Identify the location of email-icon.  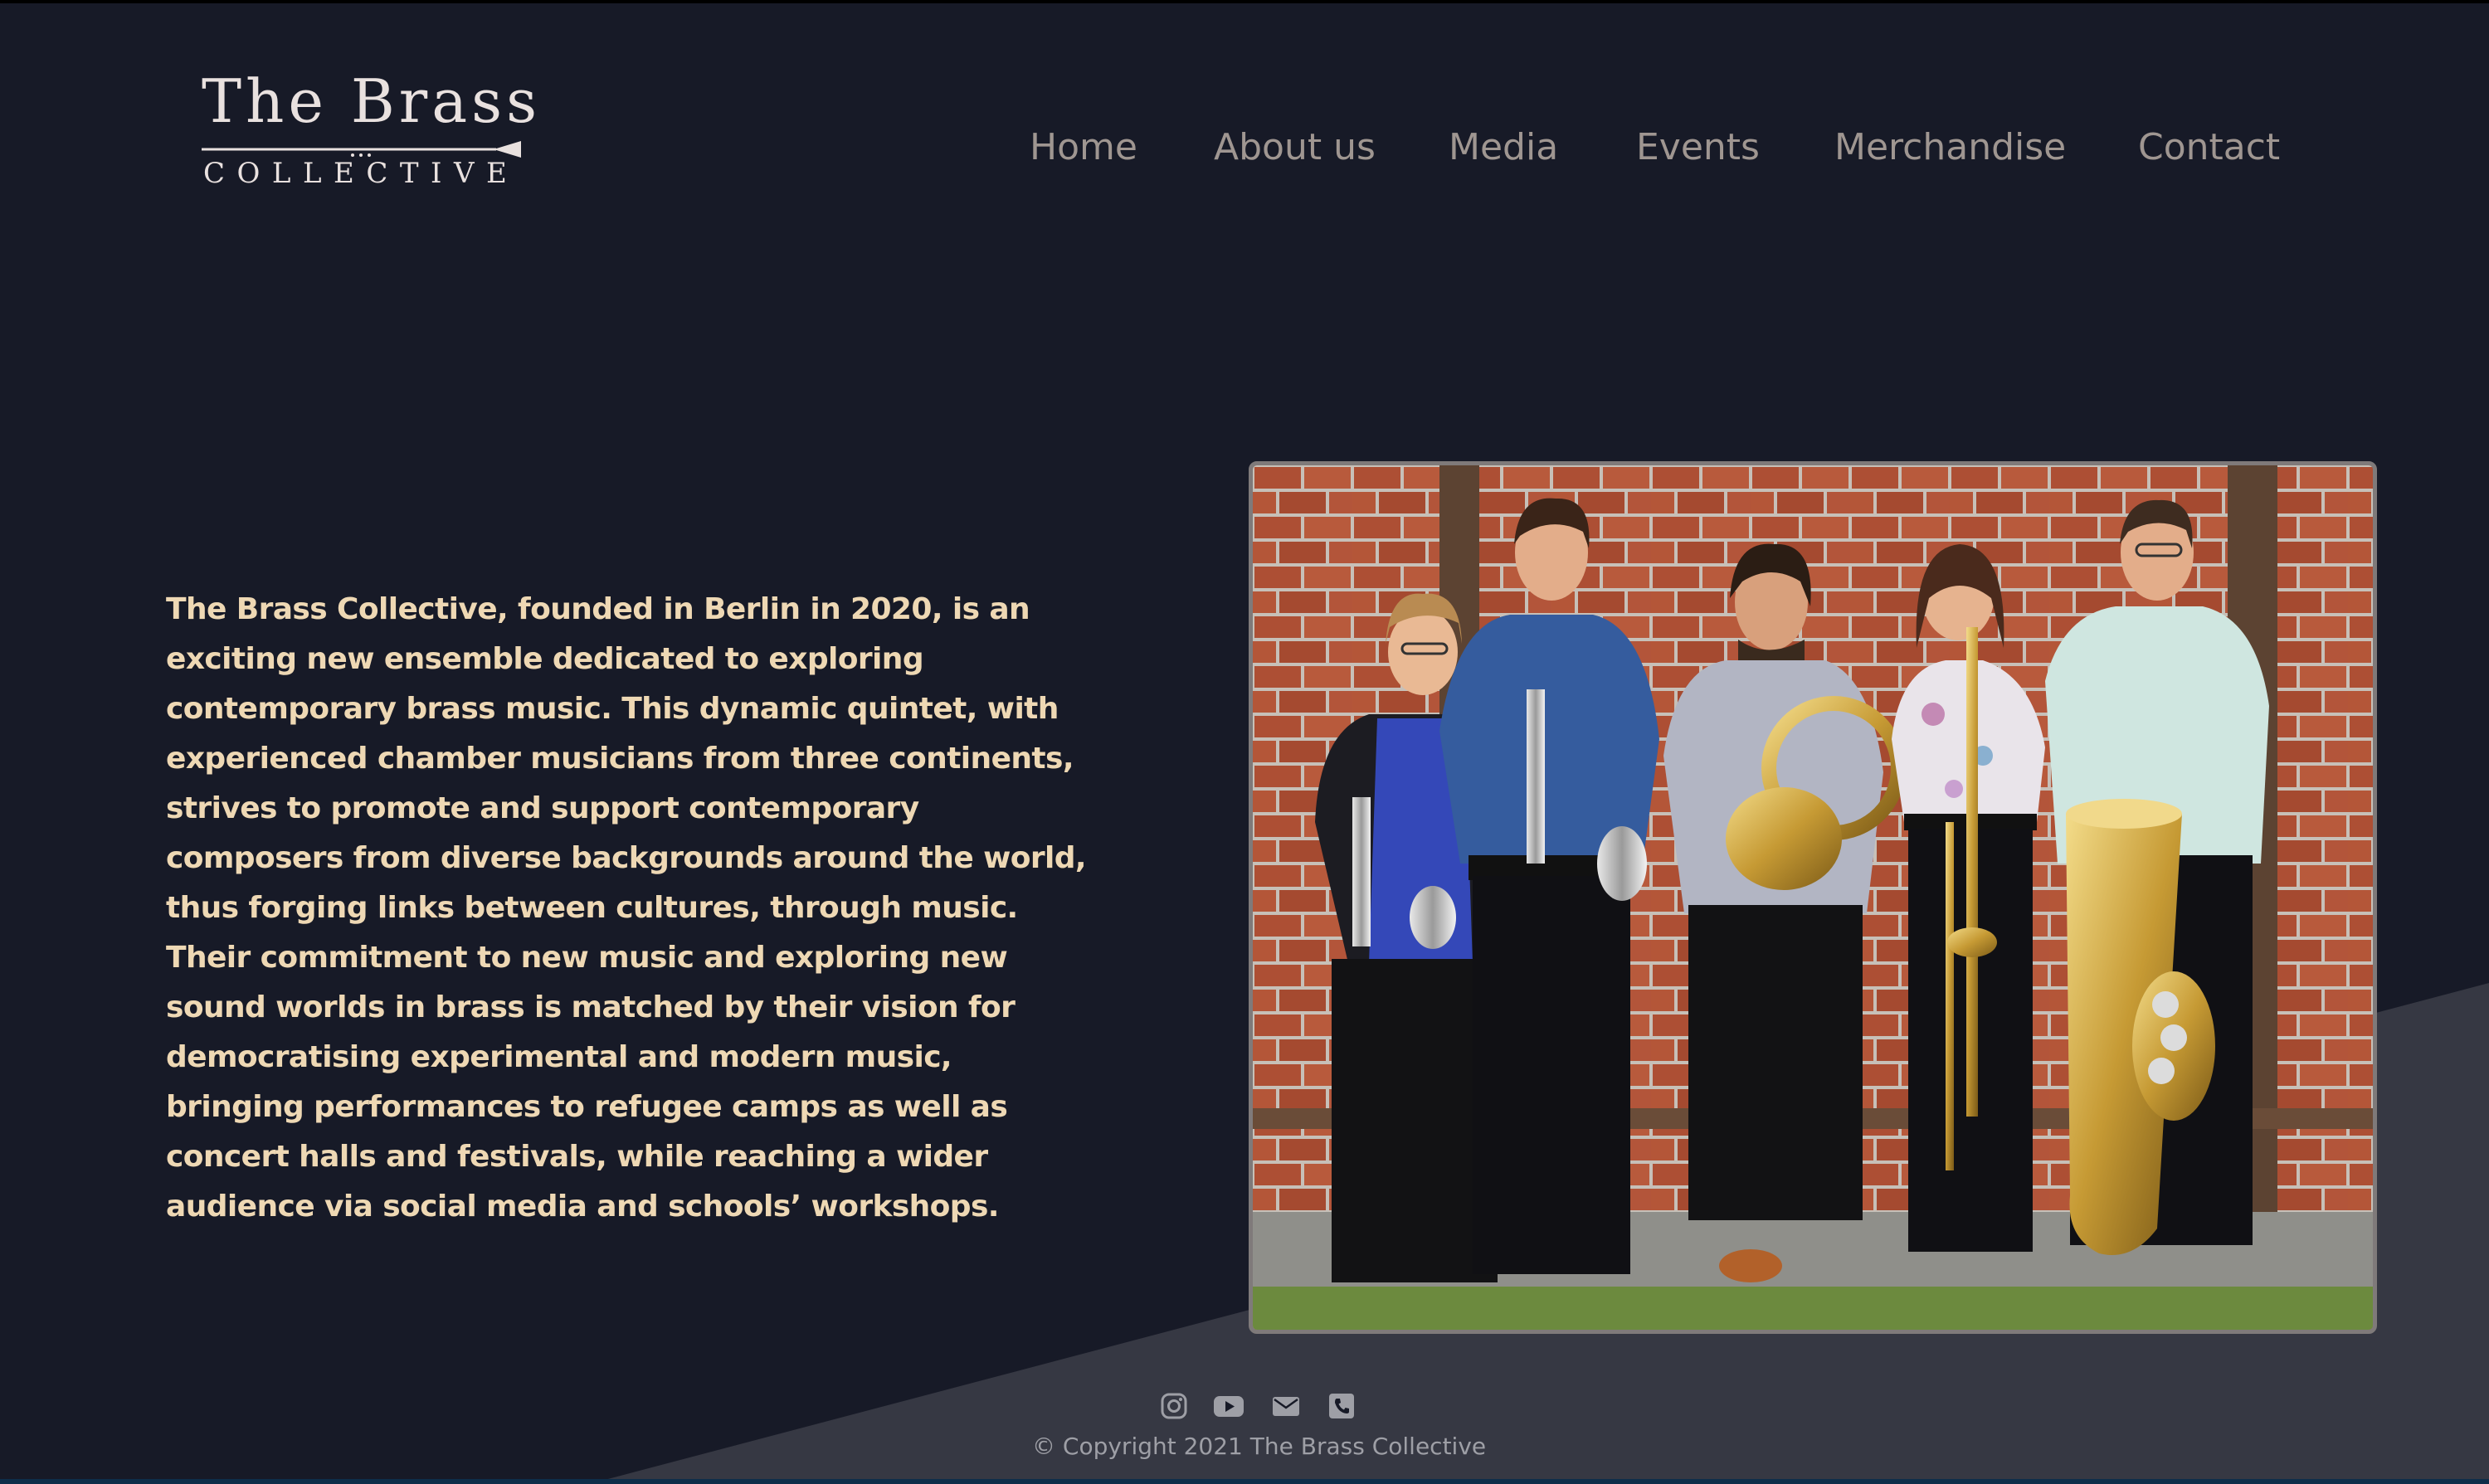
(1286, 1406).